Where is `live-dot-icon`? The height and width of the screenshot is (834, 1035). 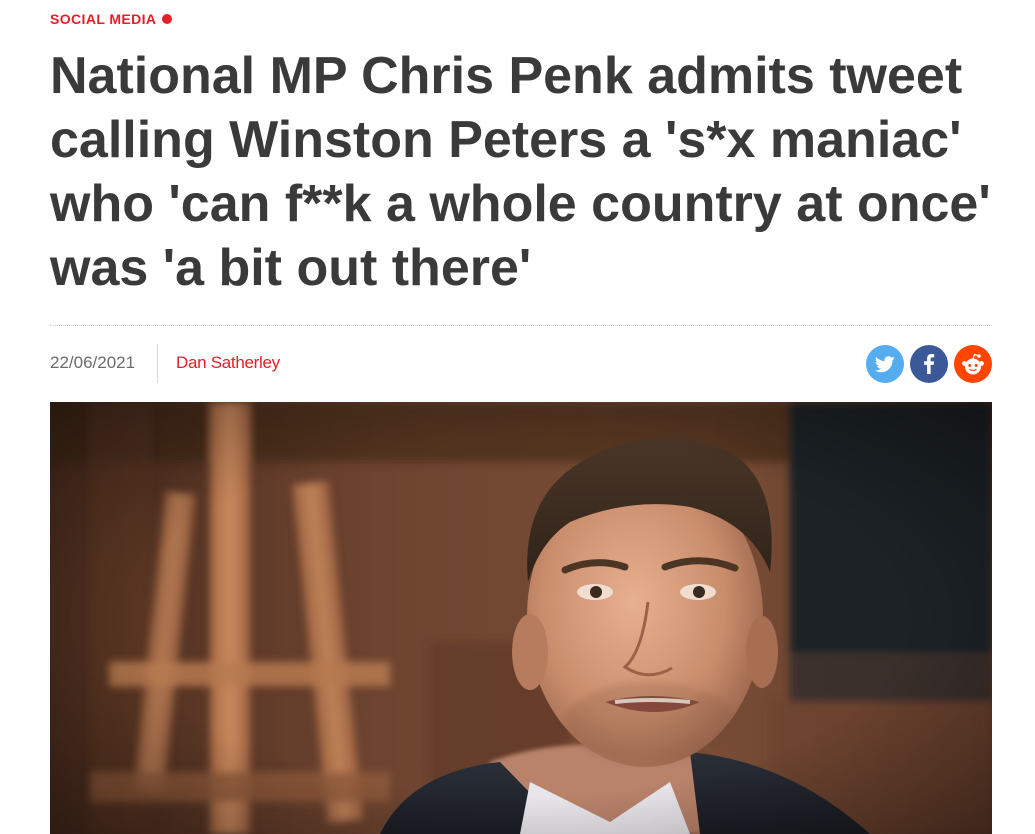 live-dot-icon is located at coordinates (167, 19).